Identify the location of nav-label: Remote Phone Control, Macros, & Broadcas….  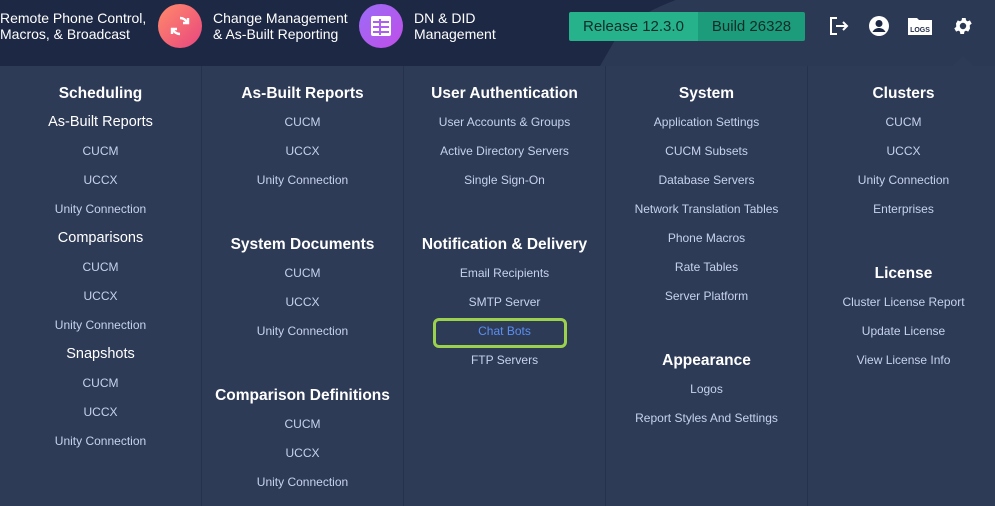
(73, 26).